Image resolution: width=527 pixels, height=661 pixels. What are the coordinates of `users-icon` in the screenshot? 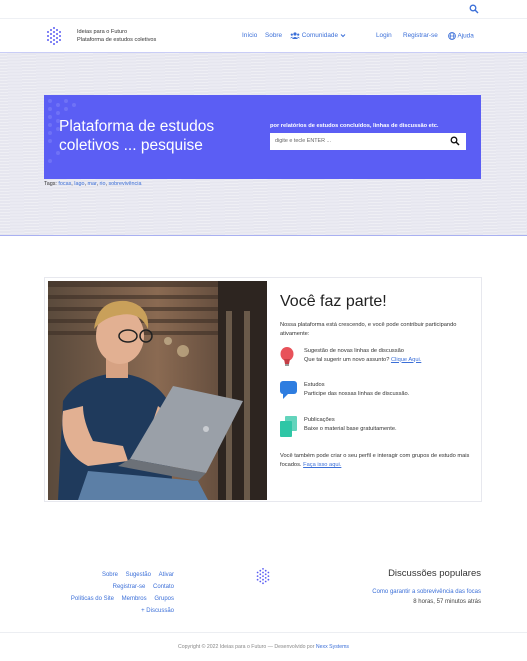 It's located at (295, 35).